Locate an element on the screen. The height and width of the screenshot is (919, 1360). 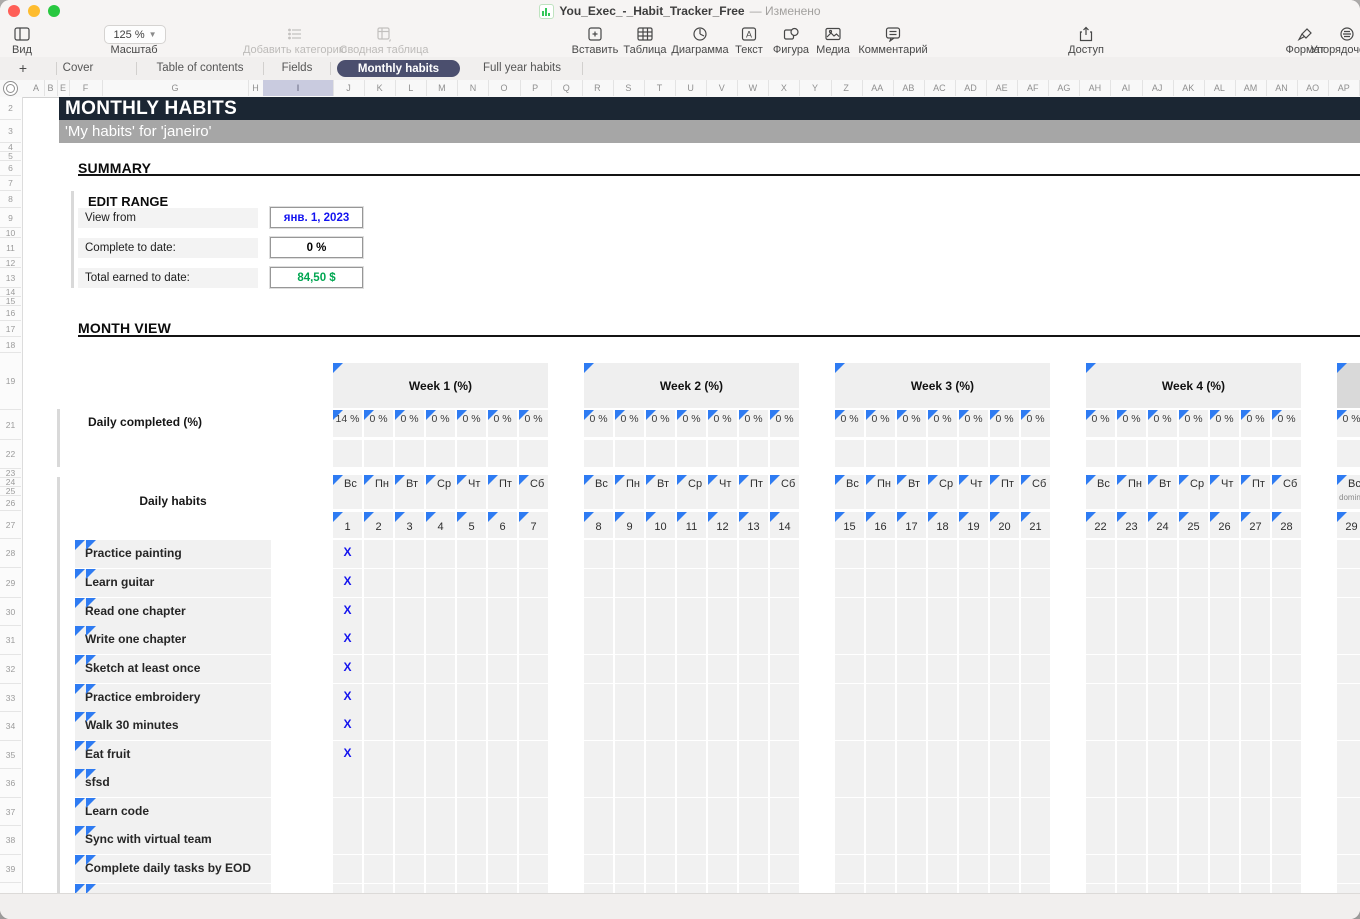
day-name-cell: Сб is located at coordinates (533, 492).